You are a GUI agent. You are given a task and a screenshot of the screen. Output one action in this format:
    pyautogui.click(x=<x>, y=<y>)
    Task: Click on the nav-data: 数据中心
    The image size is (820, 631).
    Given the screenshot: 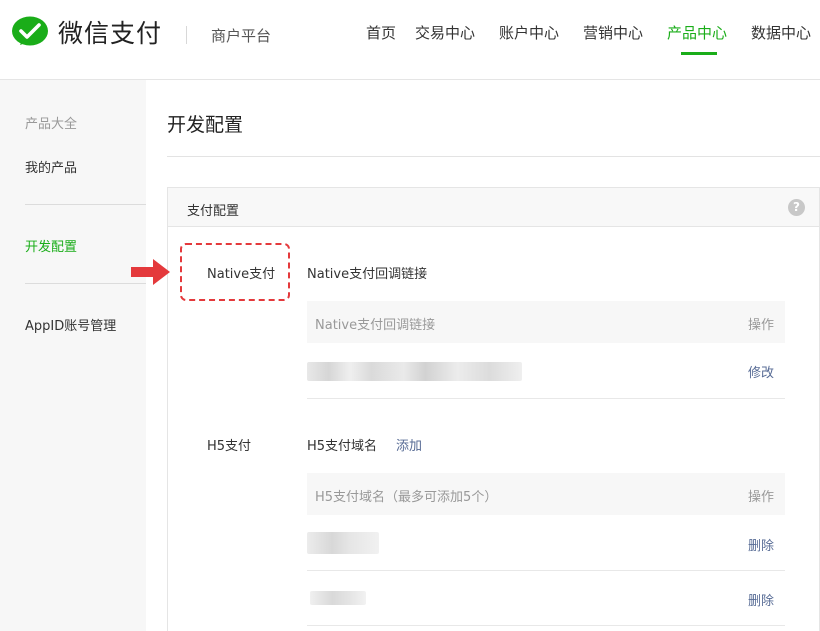 What is the action you would take?
    pyautogui.click(x=781, y=32)
    